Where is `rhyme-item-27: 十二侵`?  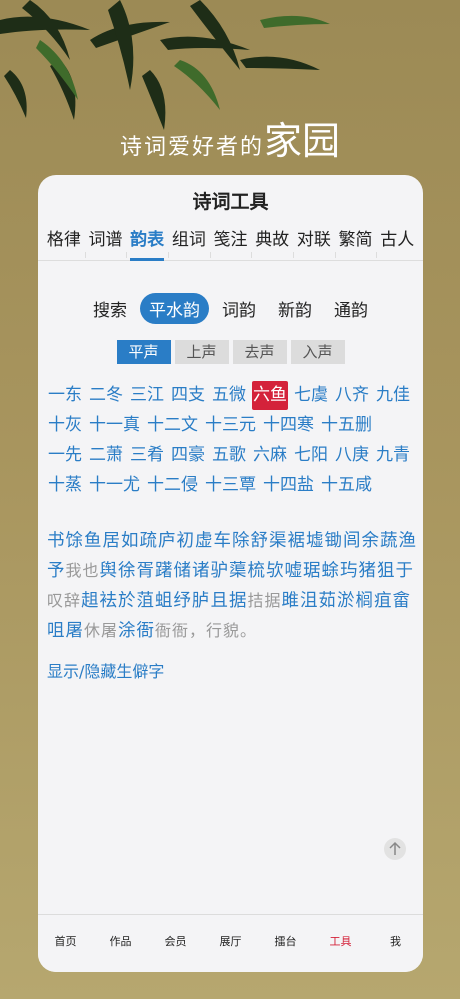
rhyme-item-27: 十二侵 is located at coordinates (172, 485).